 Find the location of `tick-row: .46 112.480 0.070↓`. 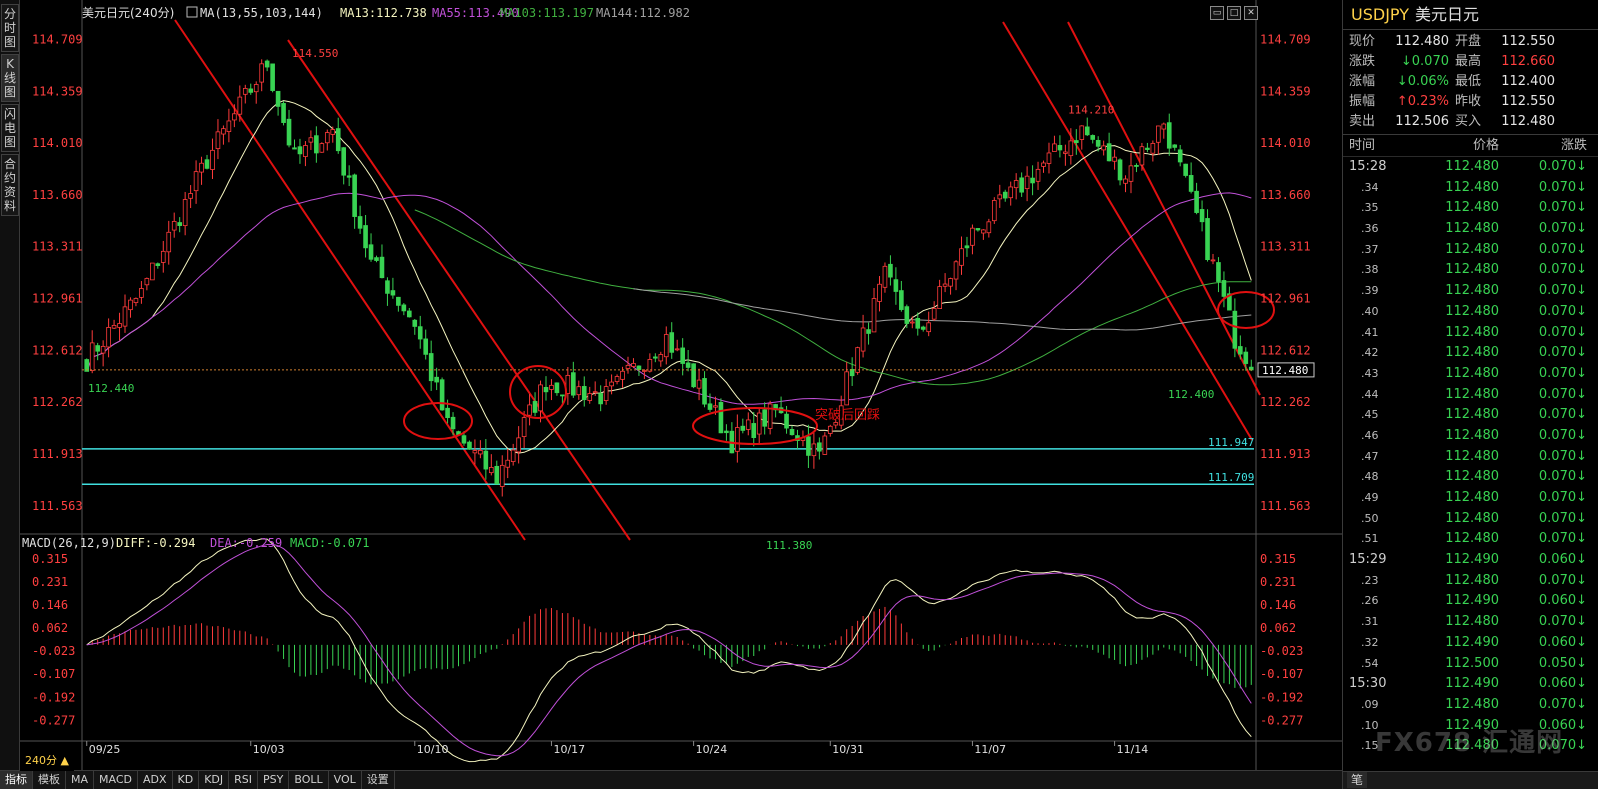

tick-row: .46 112.480 0.070↓ is located at coordinates (1470, 436).